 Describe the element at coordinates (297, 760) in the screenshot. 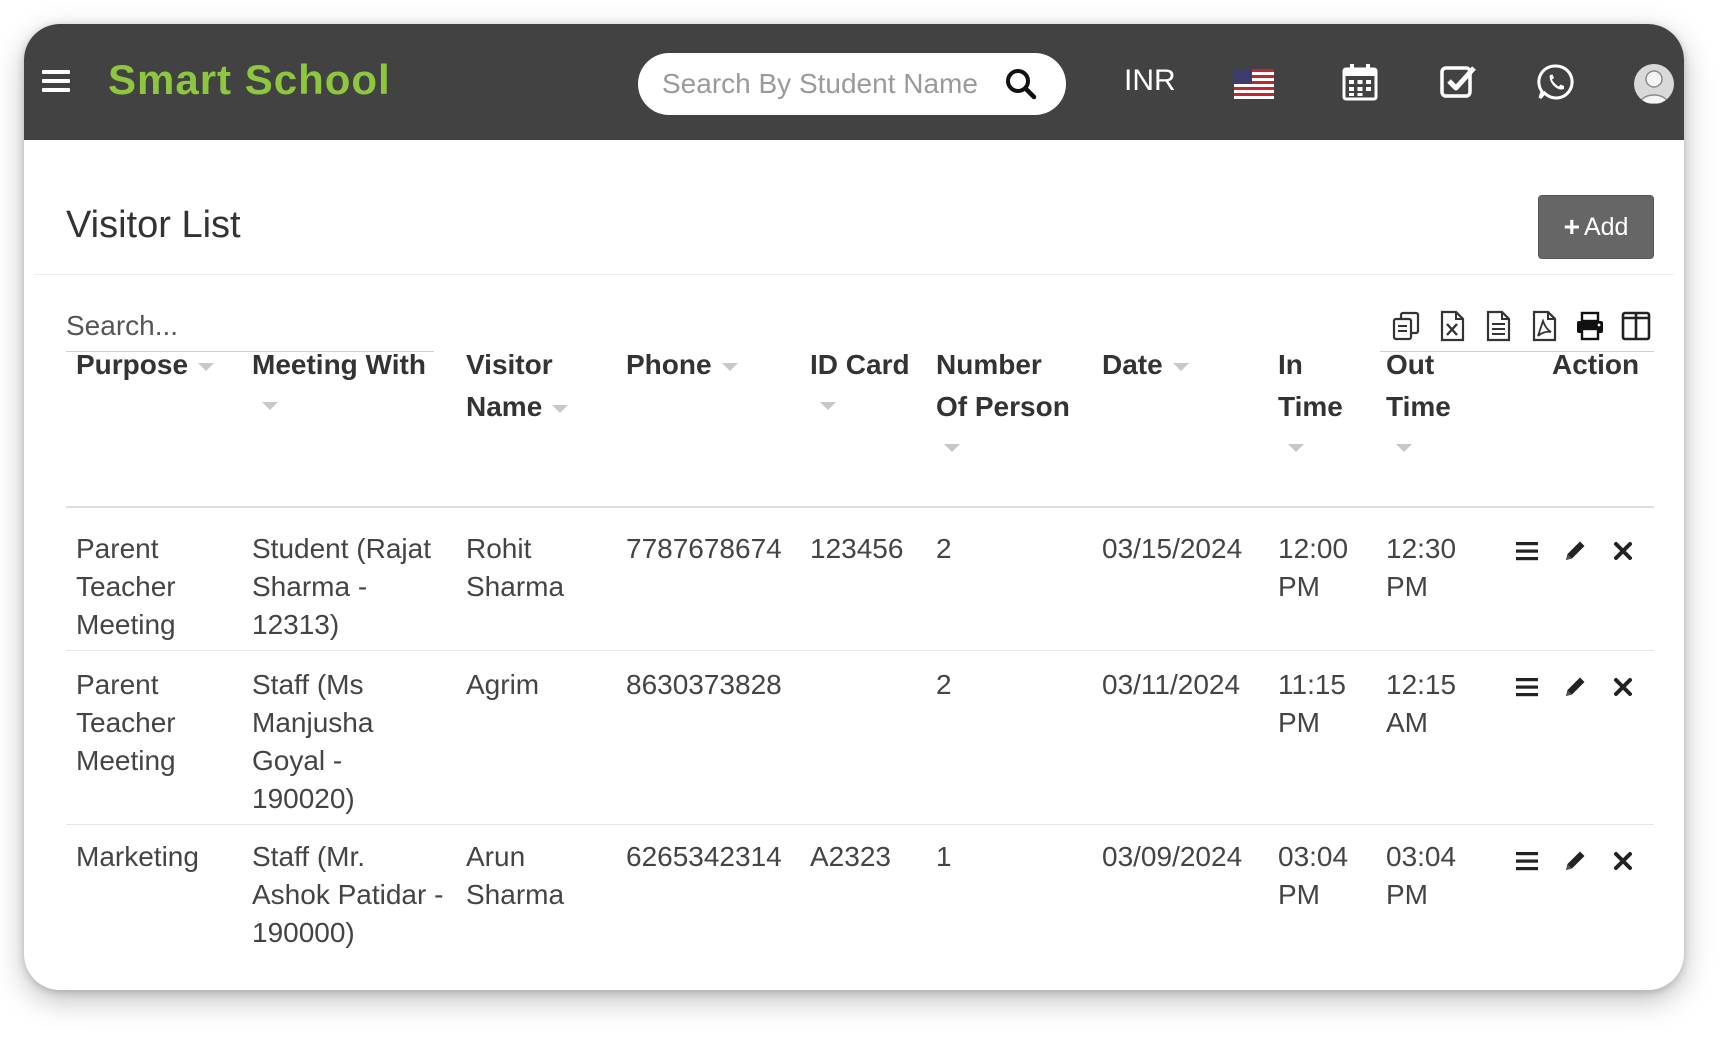

I see `cell-line: Goyal -` at that location.